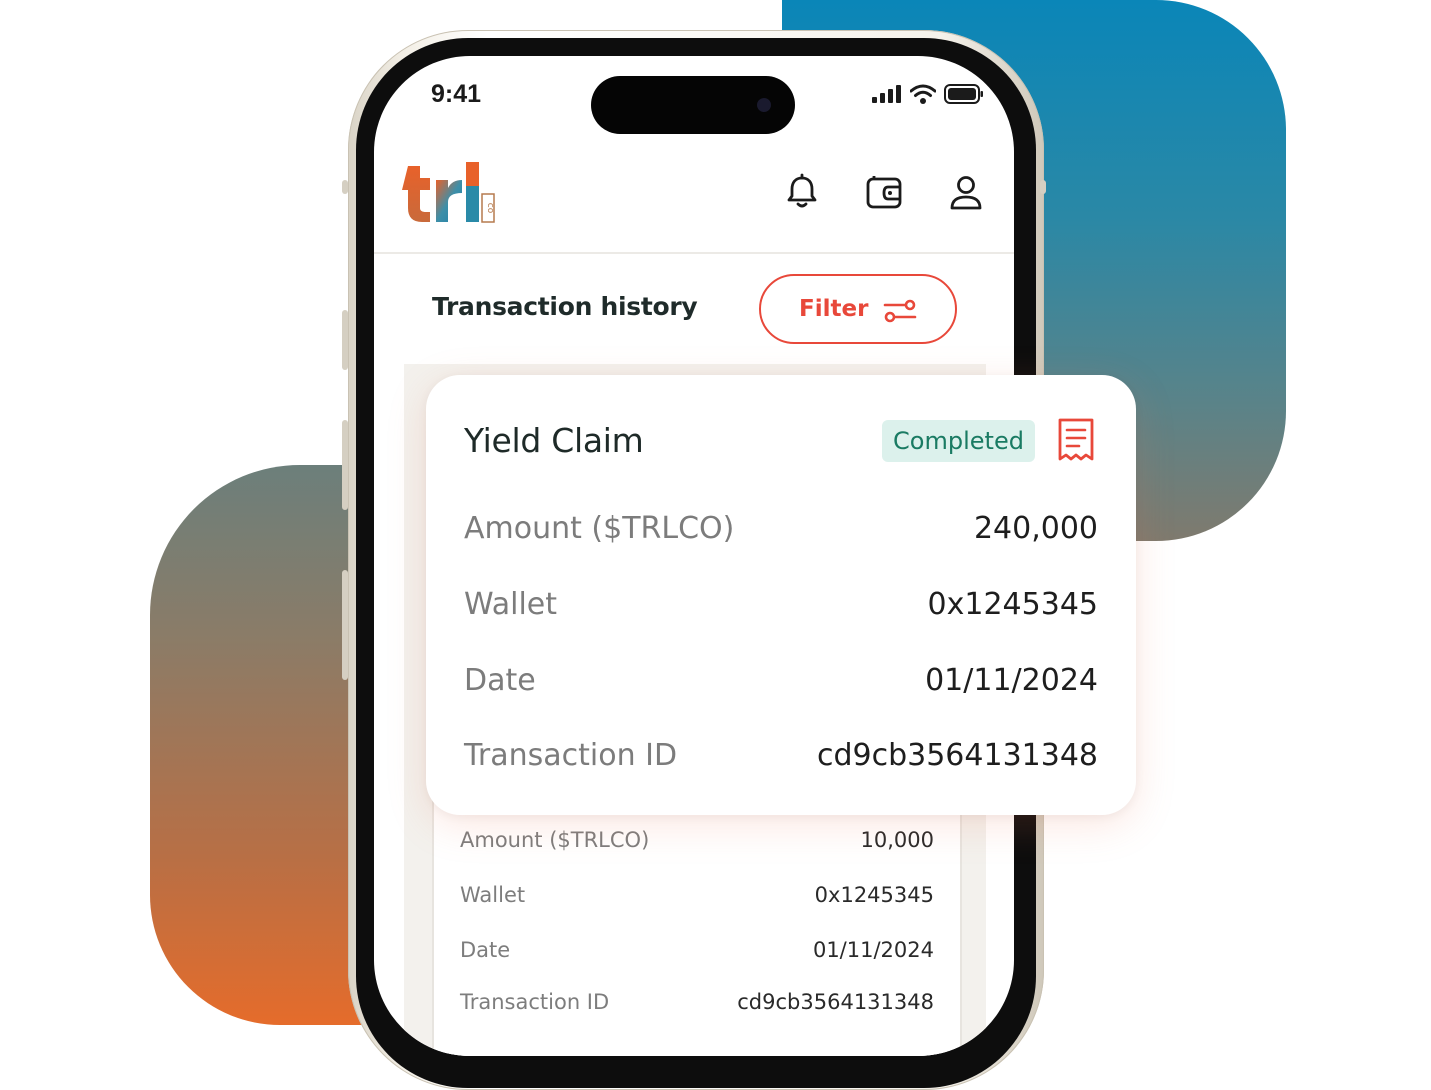 The width and height of the screenshot is (1431, 1090). I want to click on filter-label: Filter, so click(834, 309).